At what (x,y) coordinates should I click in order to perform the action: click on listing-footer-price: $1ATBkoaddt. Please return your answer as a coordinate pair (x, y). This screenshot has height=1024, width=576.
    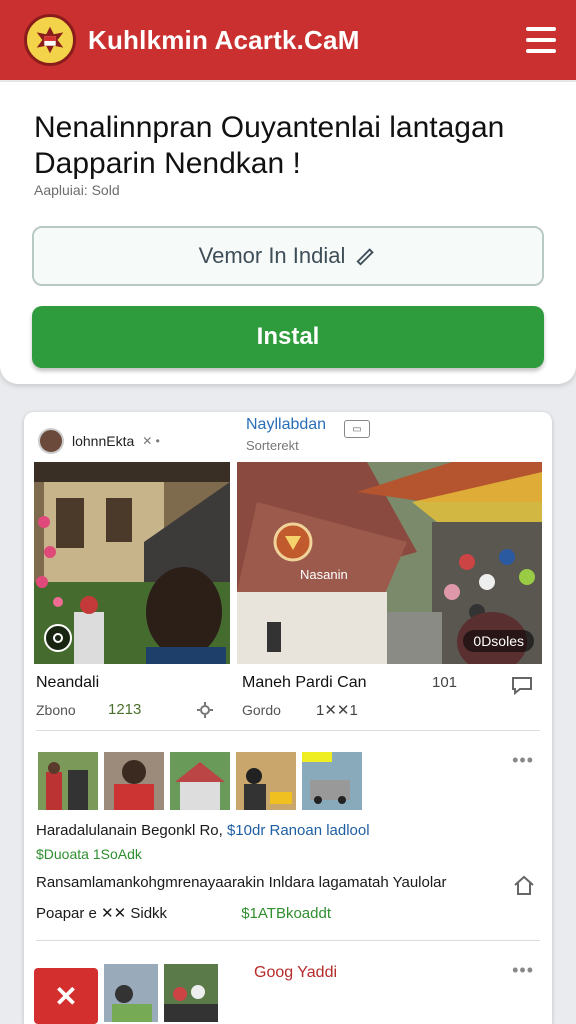
    Looking at the image, I should click on (286, 913).